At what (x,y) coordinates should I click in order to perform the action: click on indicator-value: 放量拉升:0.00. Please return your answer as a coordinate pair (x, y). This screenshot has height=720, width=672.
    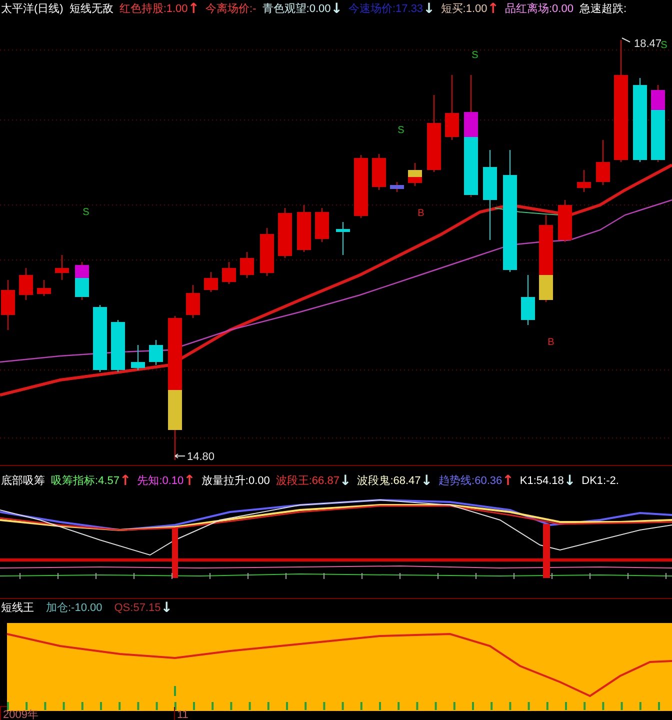
    Looking at the image, I should click on (235, 481).